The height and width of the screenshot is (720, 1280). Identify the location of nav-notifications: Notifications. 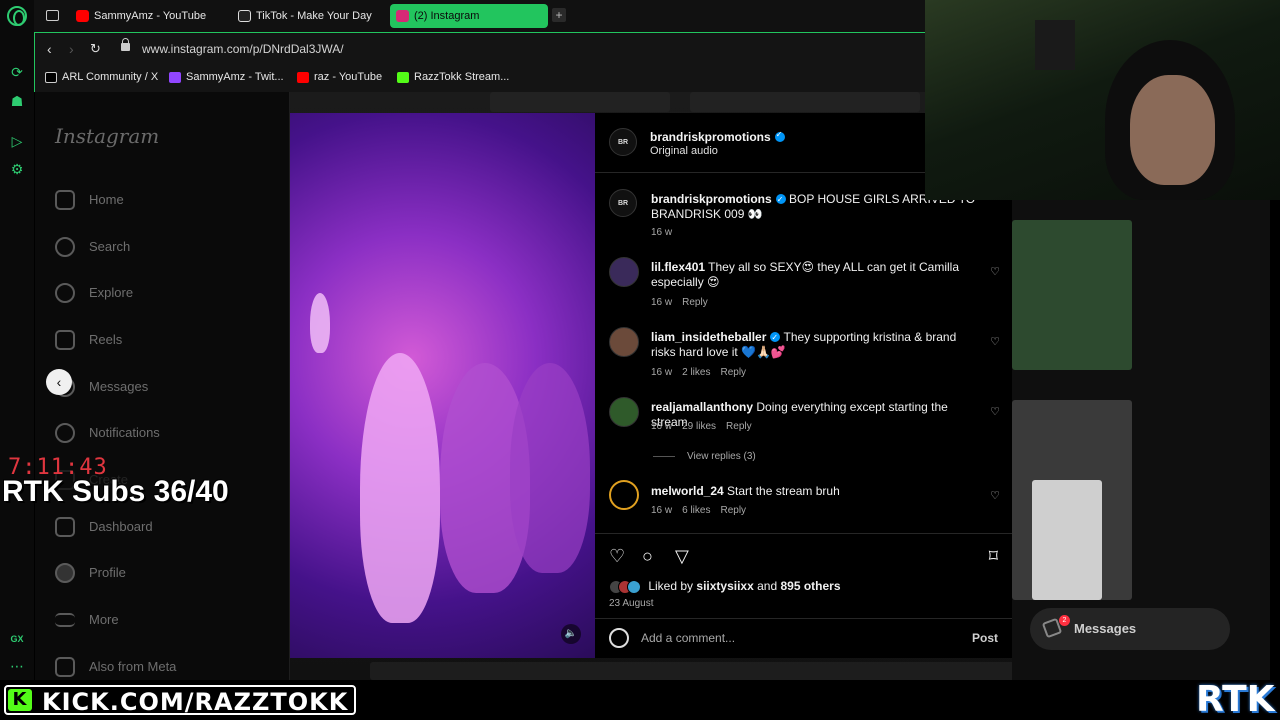
(107, 433).